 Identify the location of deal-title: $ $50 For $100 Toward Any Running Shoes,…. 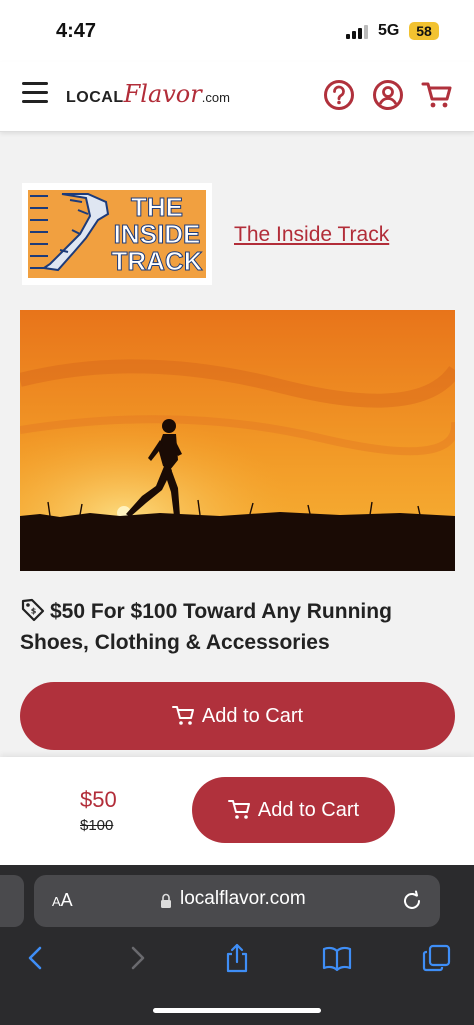
(240, 627).